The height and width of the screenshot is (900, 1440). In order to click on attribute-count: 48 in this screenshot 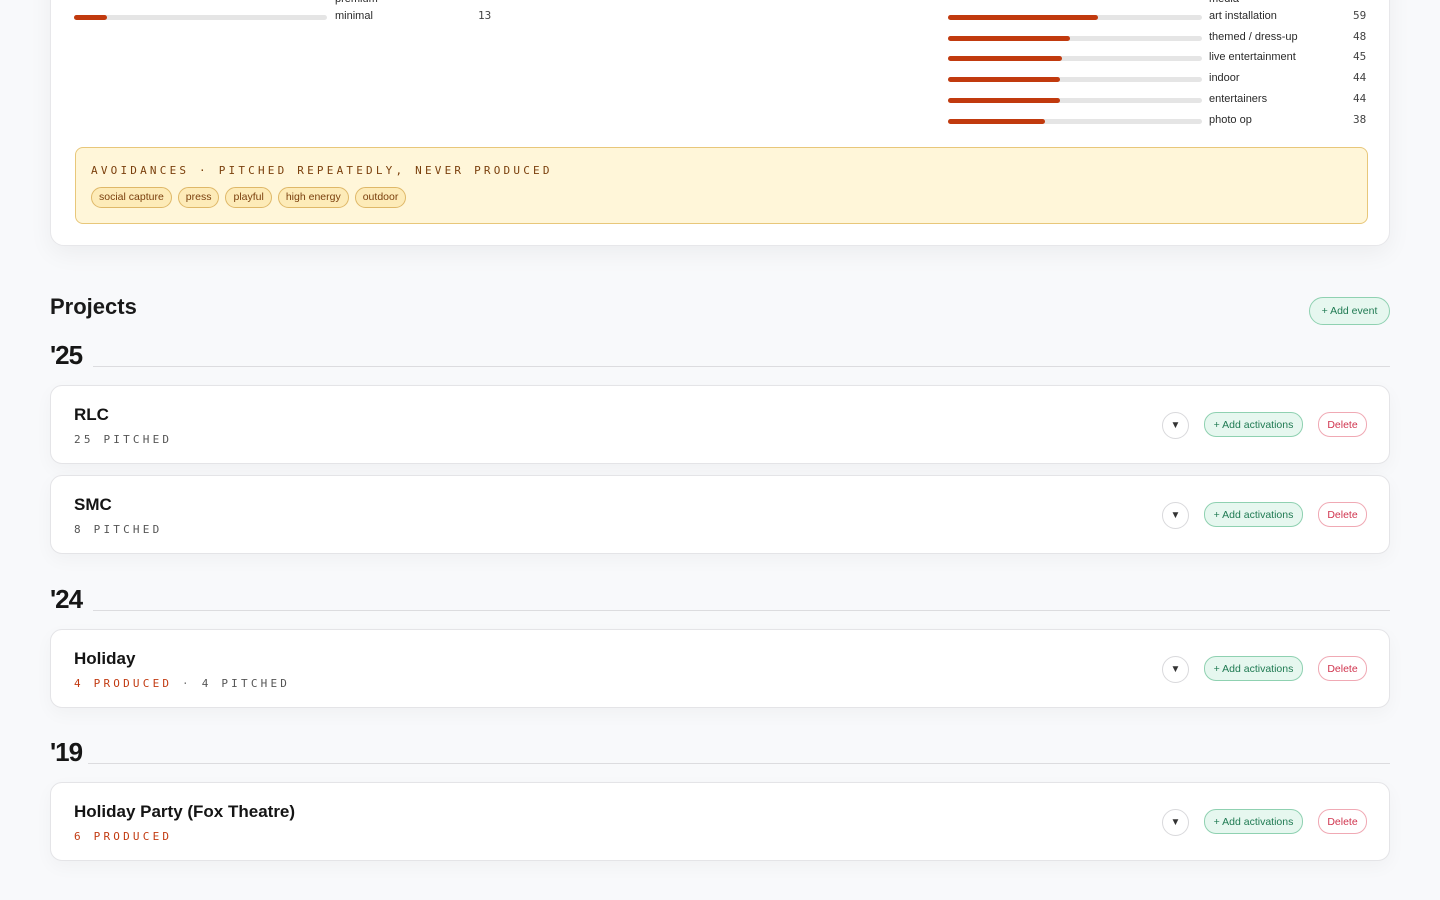, I will do `click(1360, 36)`.